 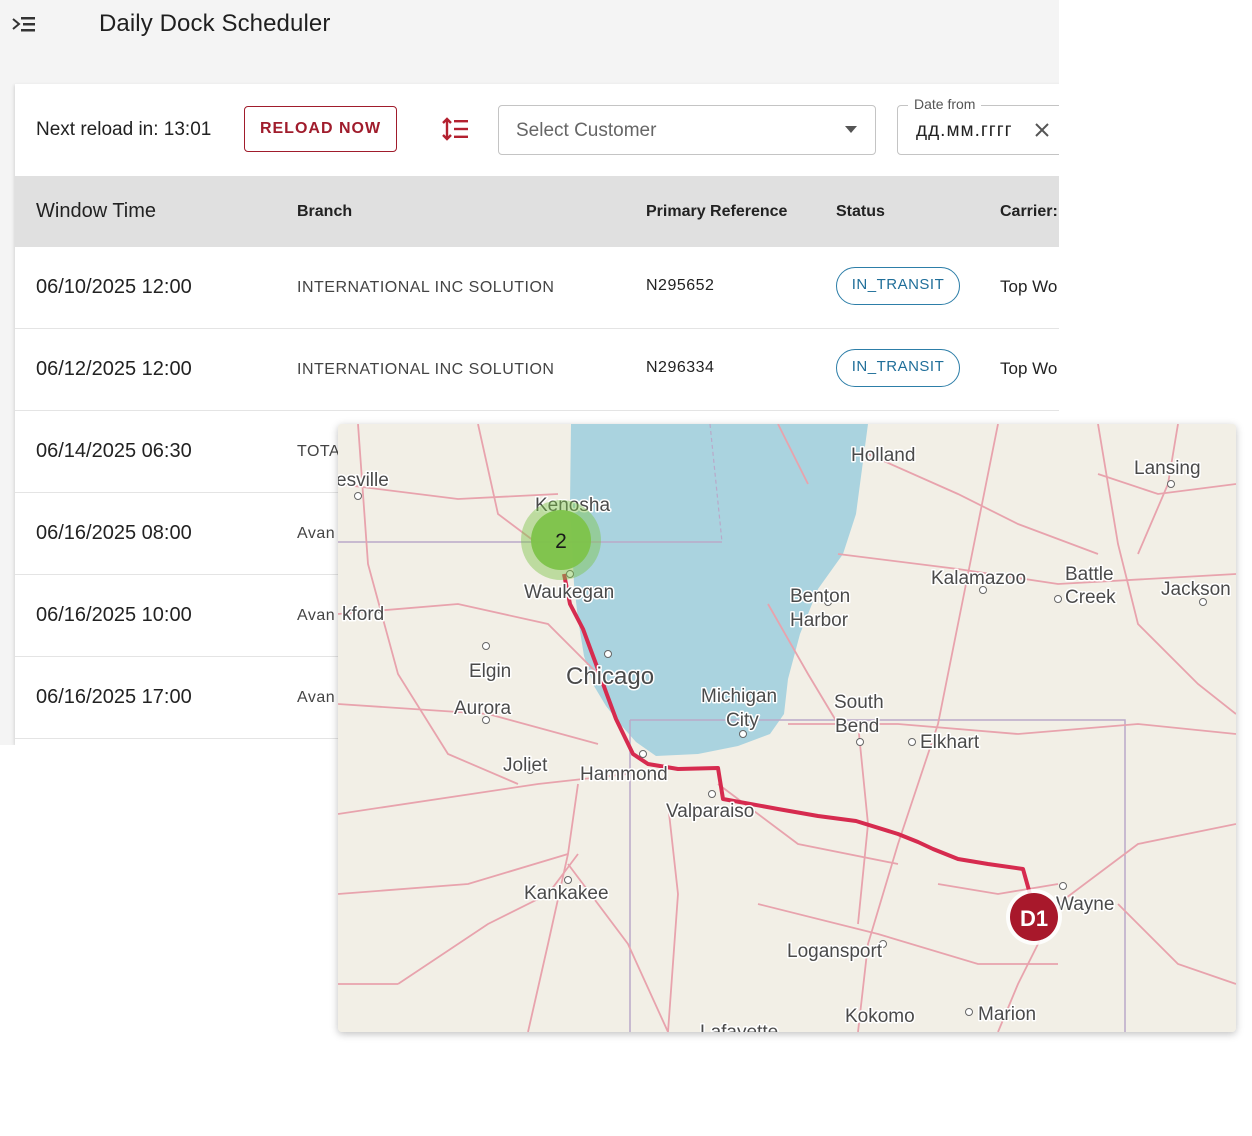 I want to click on column-header-branch: Branch, so click(x=324, y=211).